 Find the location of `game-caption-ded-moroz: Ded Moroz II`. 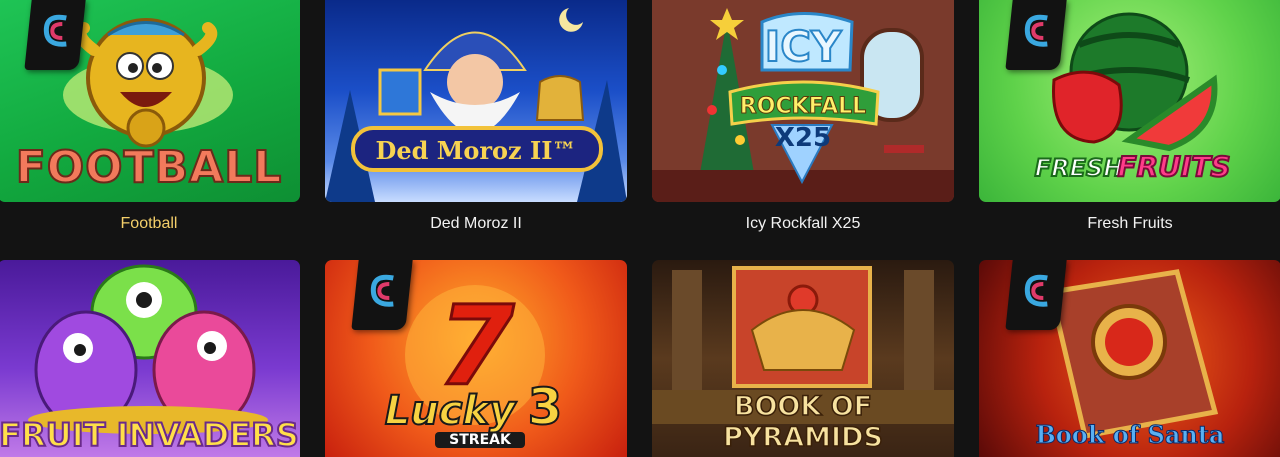

game-caption-ded-moroz: Ded Moroz II is located at coordinates (476, 224).